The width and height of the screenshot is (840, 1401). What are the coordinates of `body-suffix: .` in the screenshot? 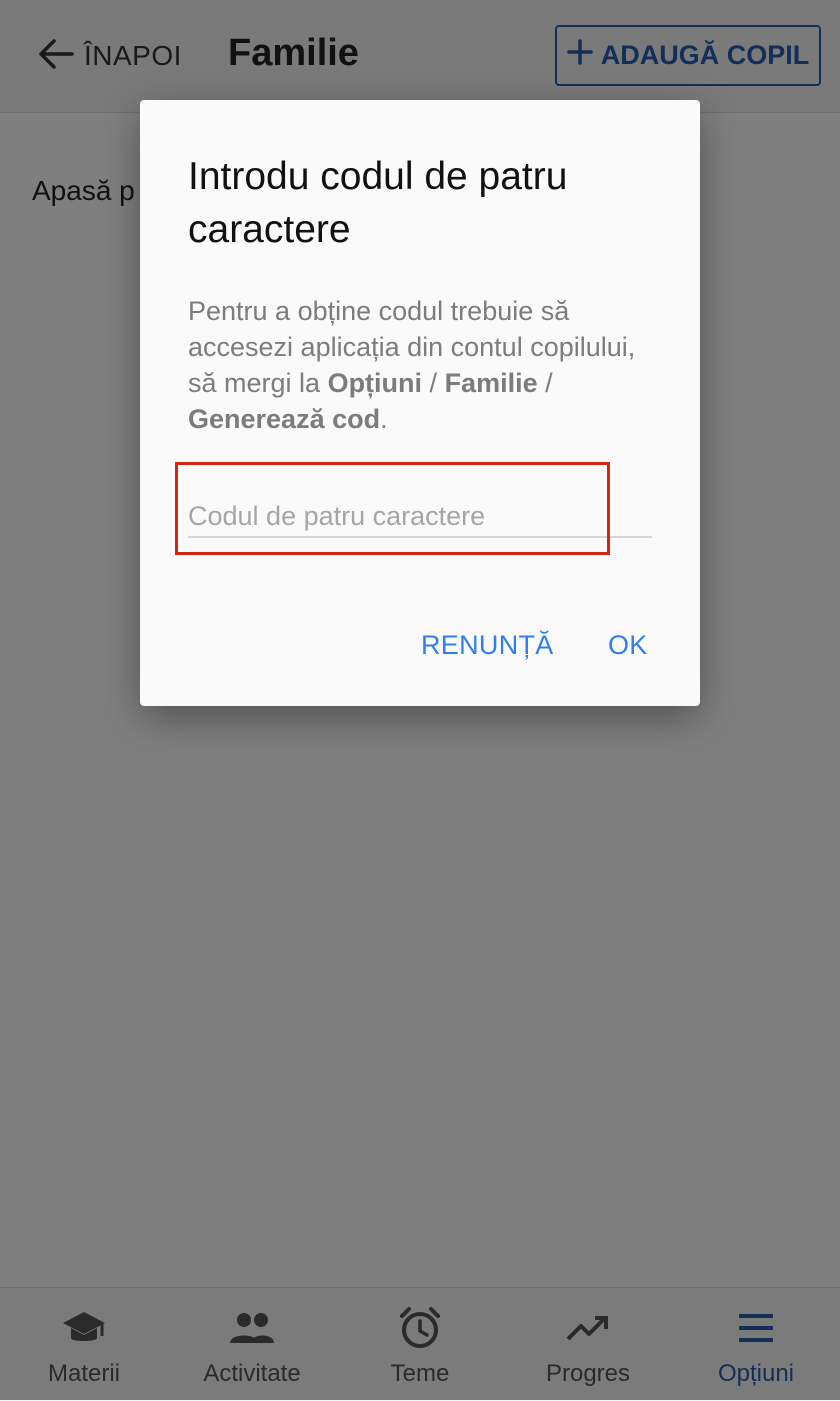 It's located at (384, 419).